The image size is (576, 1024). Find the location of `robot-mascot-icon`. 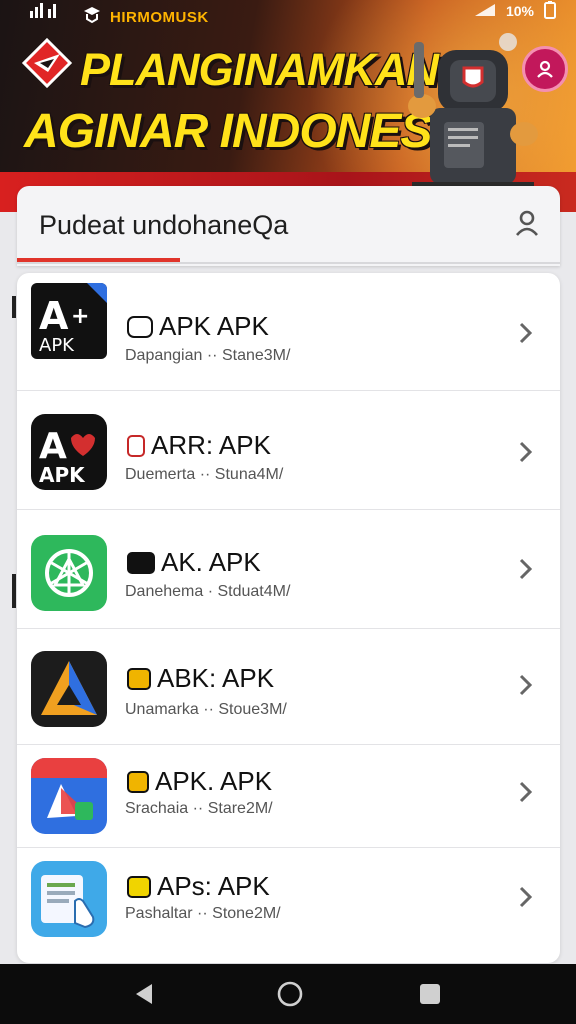

robot-mascot-icon is located at coordinates (473, 112).